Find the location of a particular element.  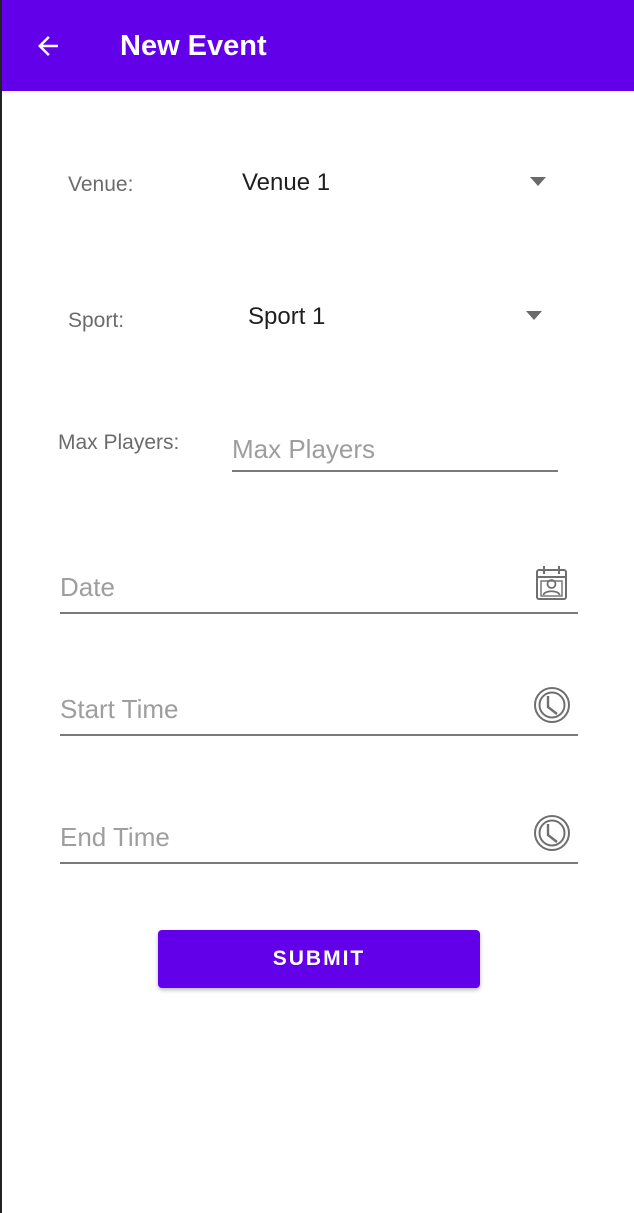

venue-label: Venue: is located at coordinates (101, 184).